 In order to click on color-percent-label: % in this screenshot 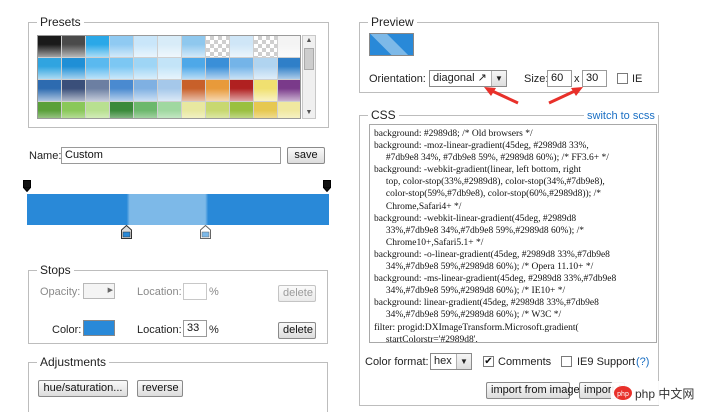, I will do `click(214, 330)`.